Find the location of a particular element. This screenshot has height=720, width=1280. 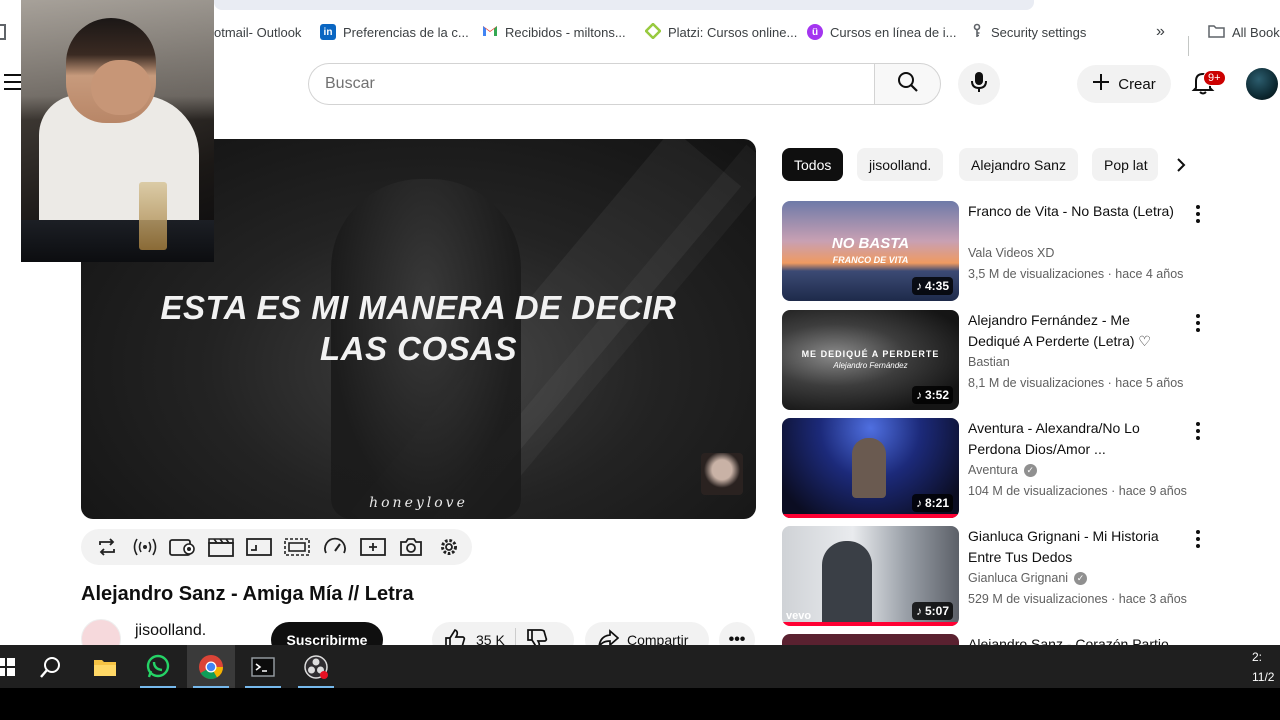

udemy-icon: ü is located at coordinates (815, 32).